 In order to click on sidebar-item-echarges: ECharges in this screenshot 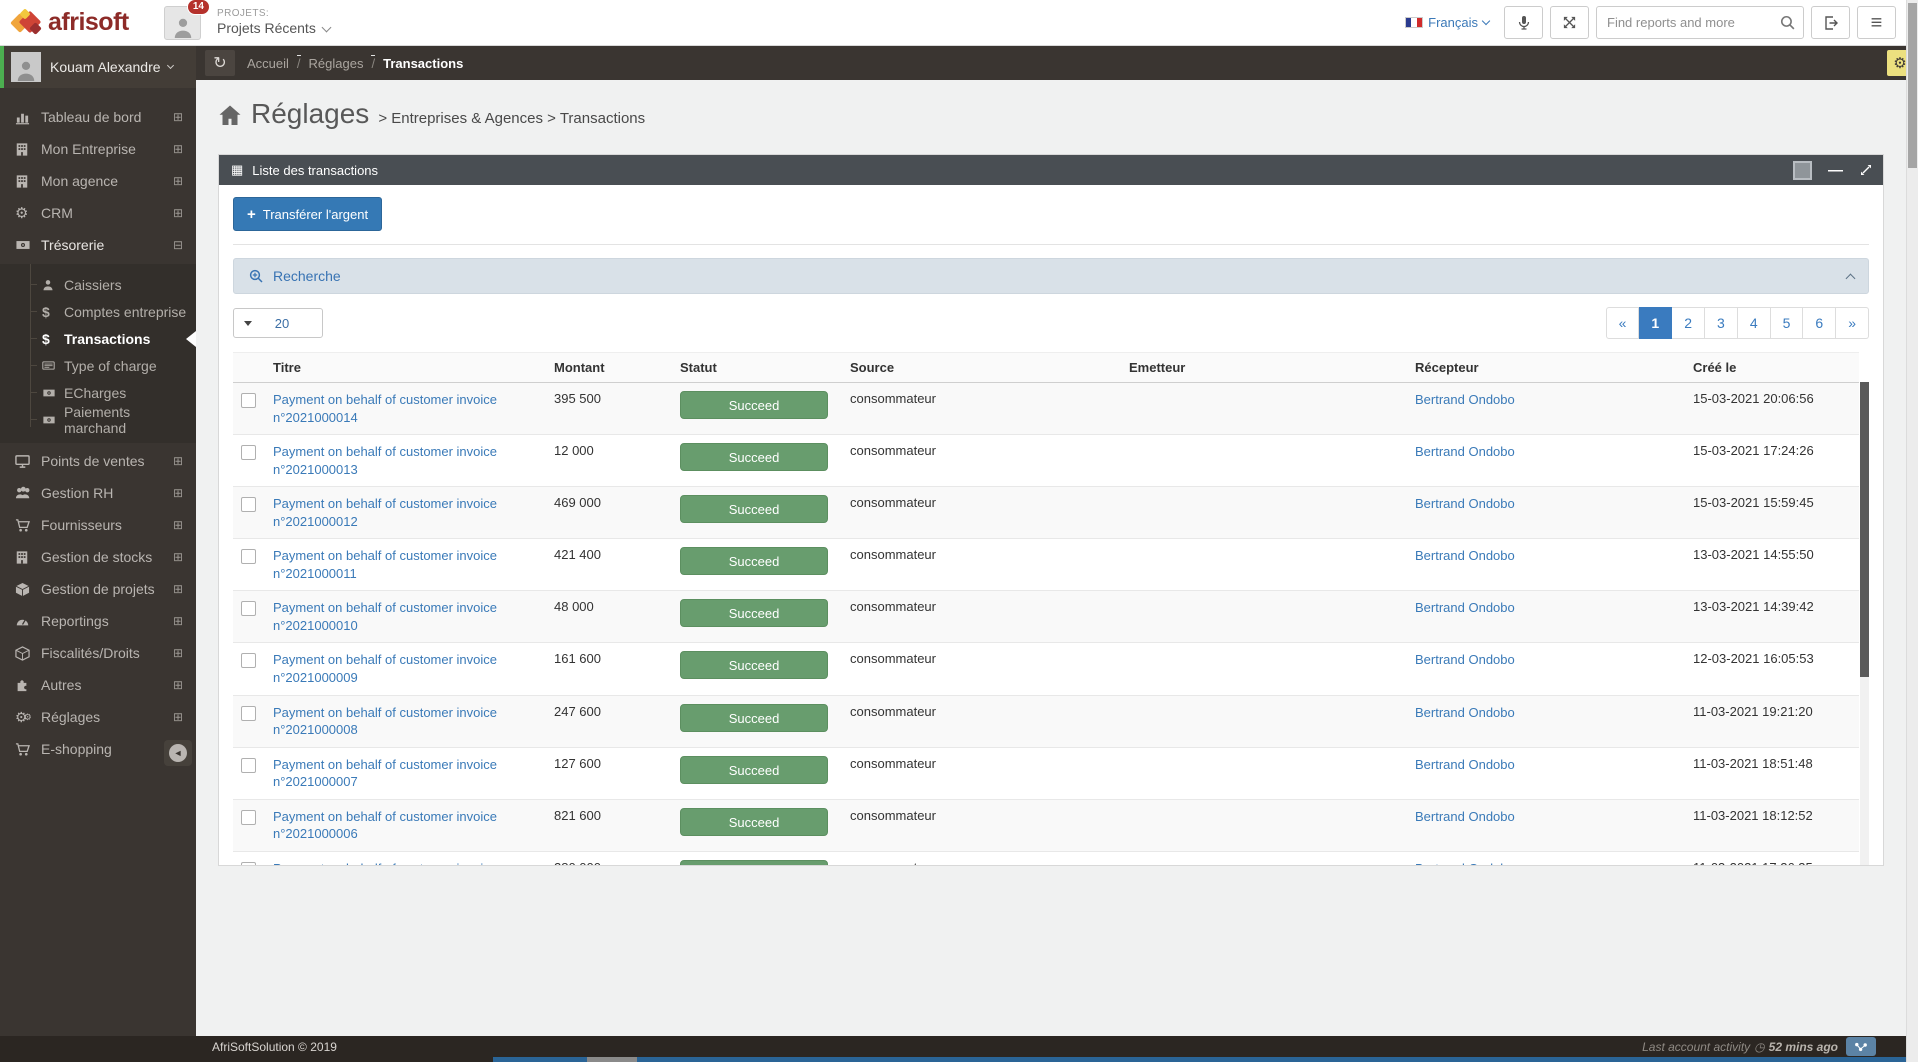, I will do `click(98, 392)`.